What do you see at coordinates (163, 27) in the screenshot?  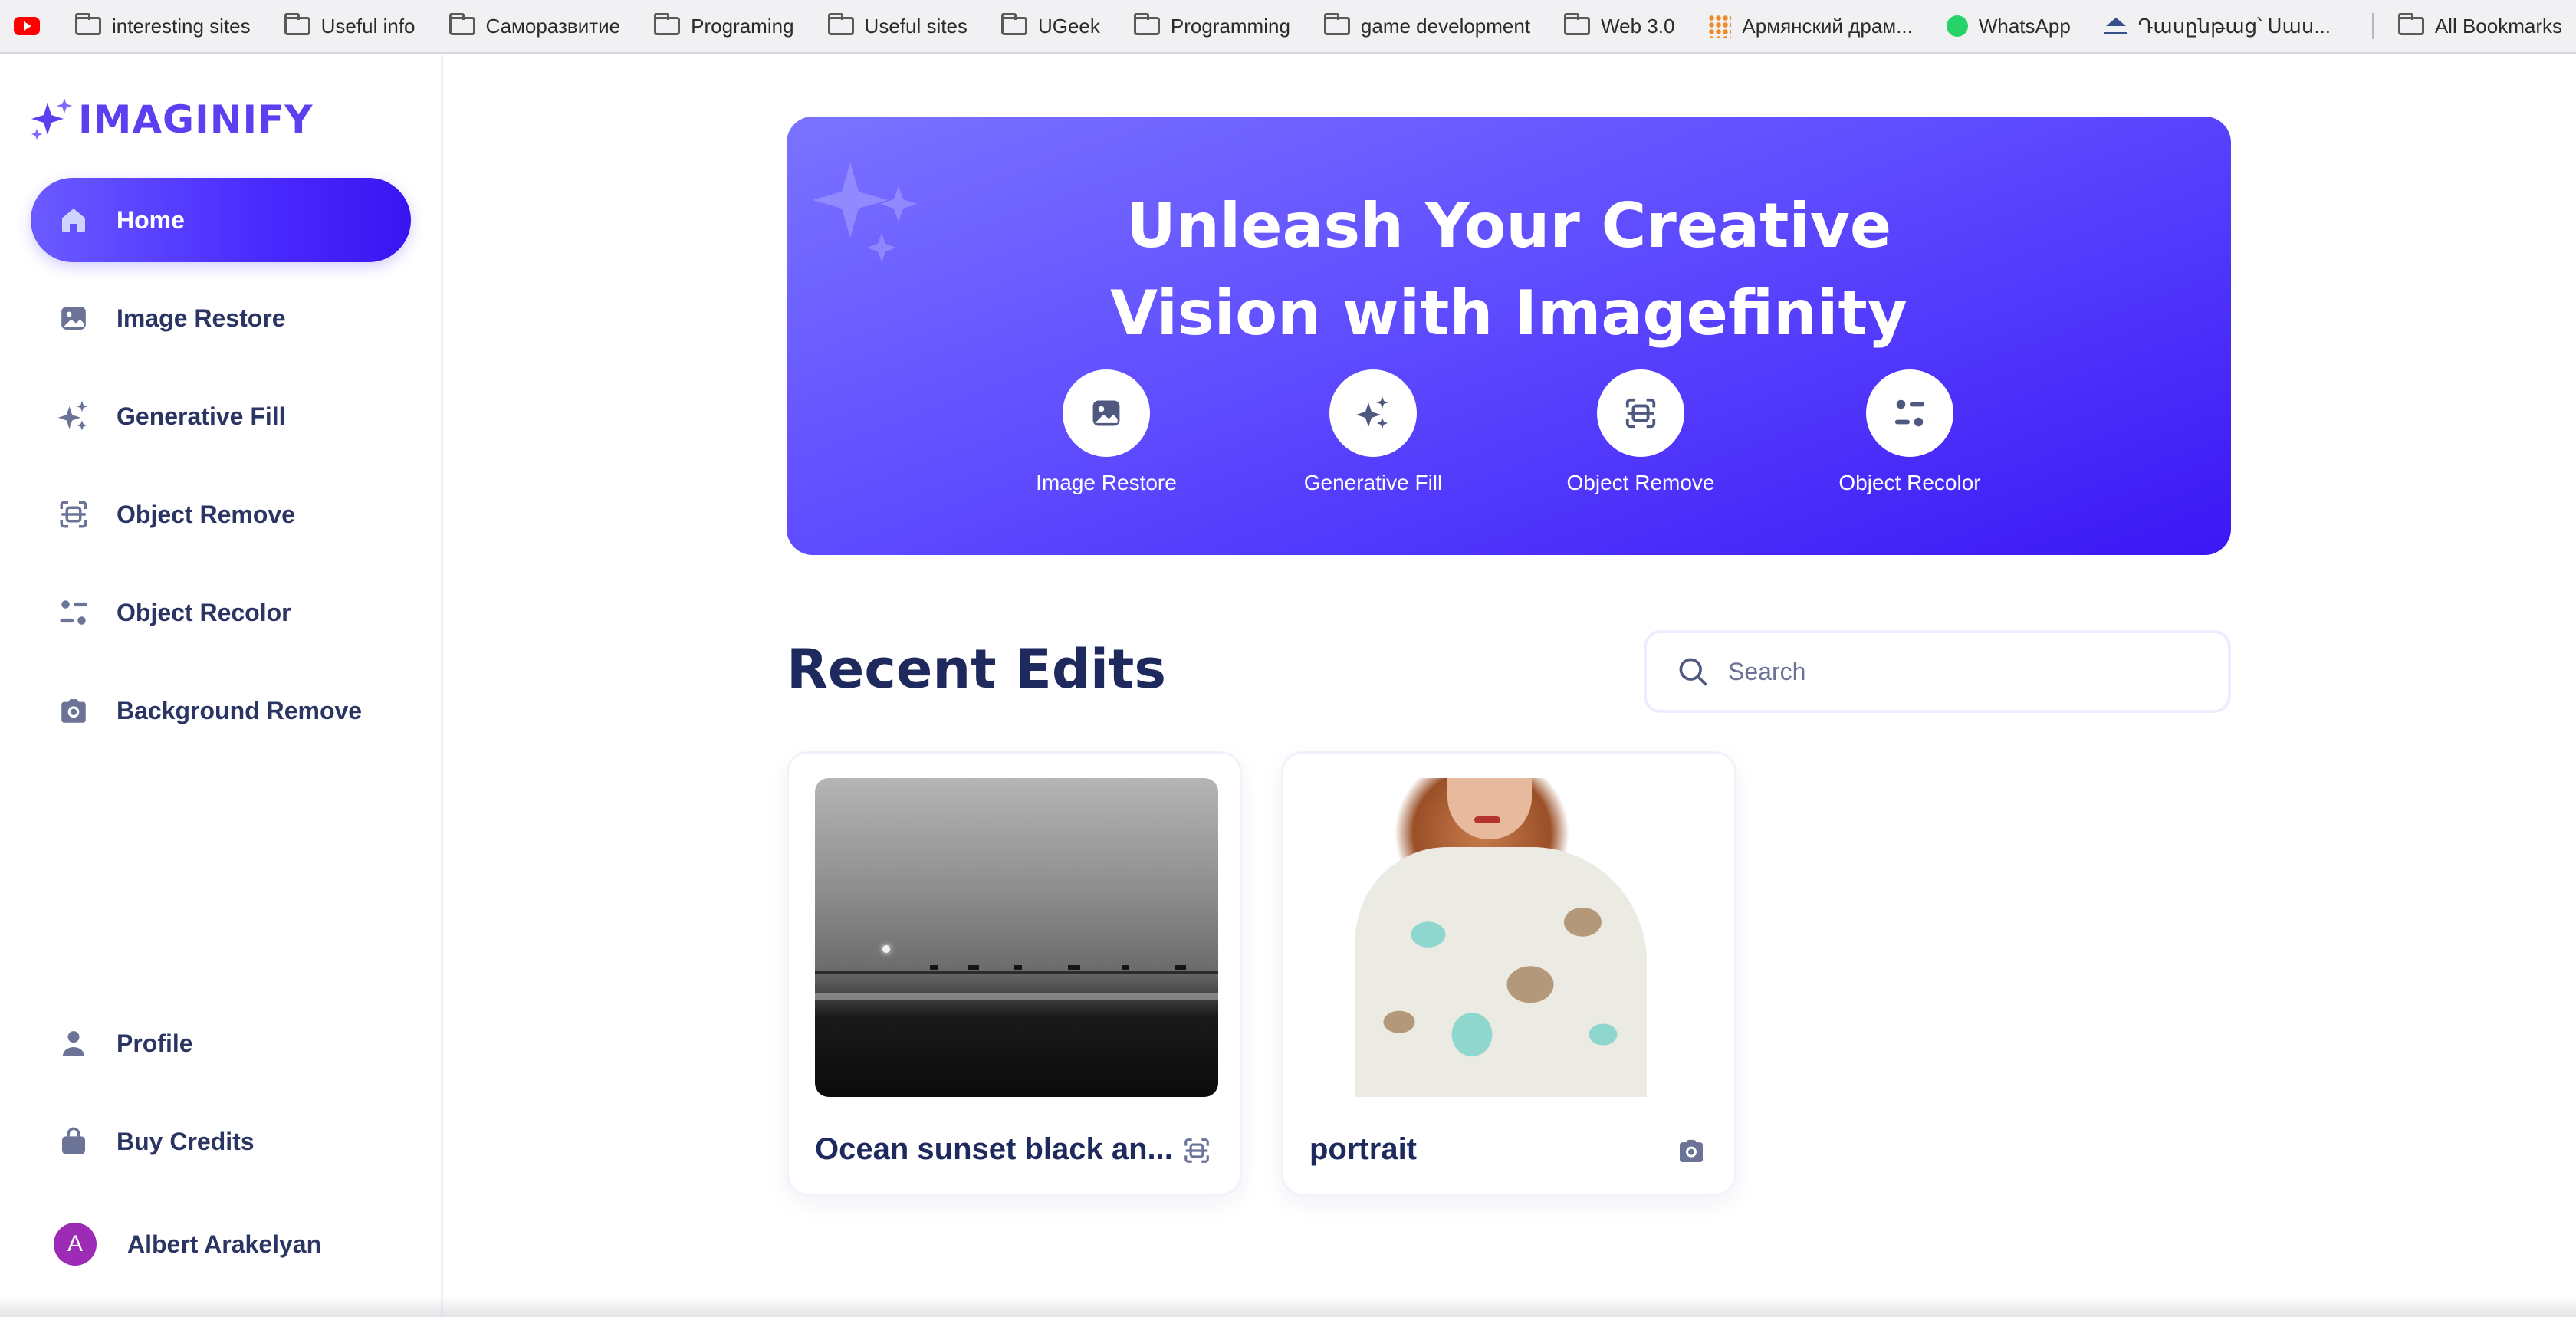 I see `bookmark-item: interesting sites` at bounding box center [163, 27].